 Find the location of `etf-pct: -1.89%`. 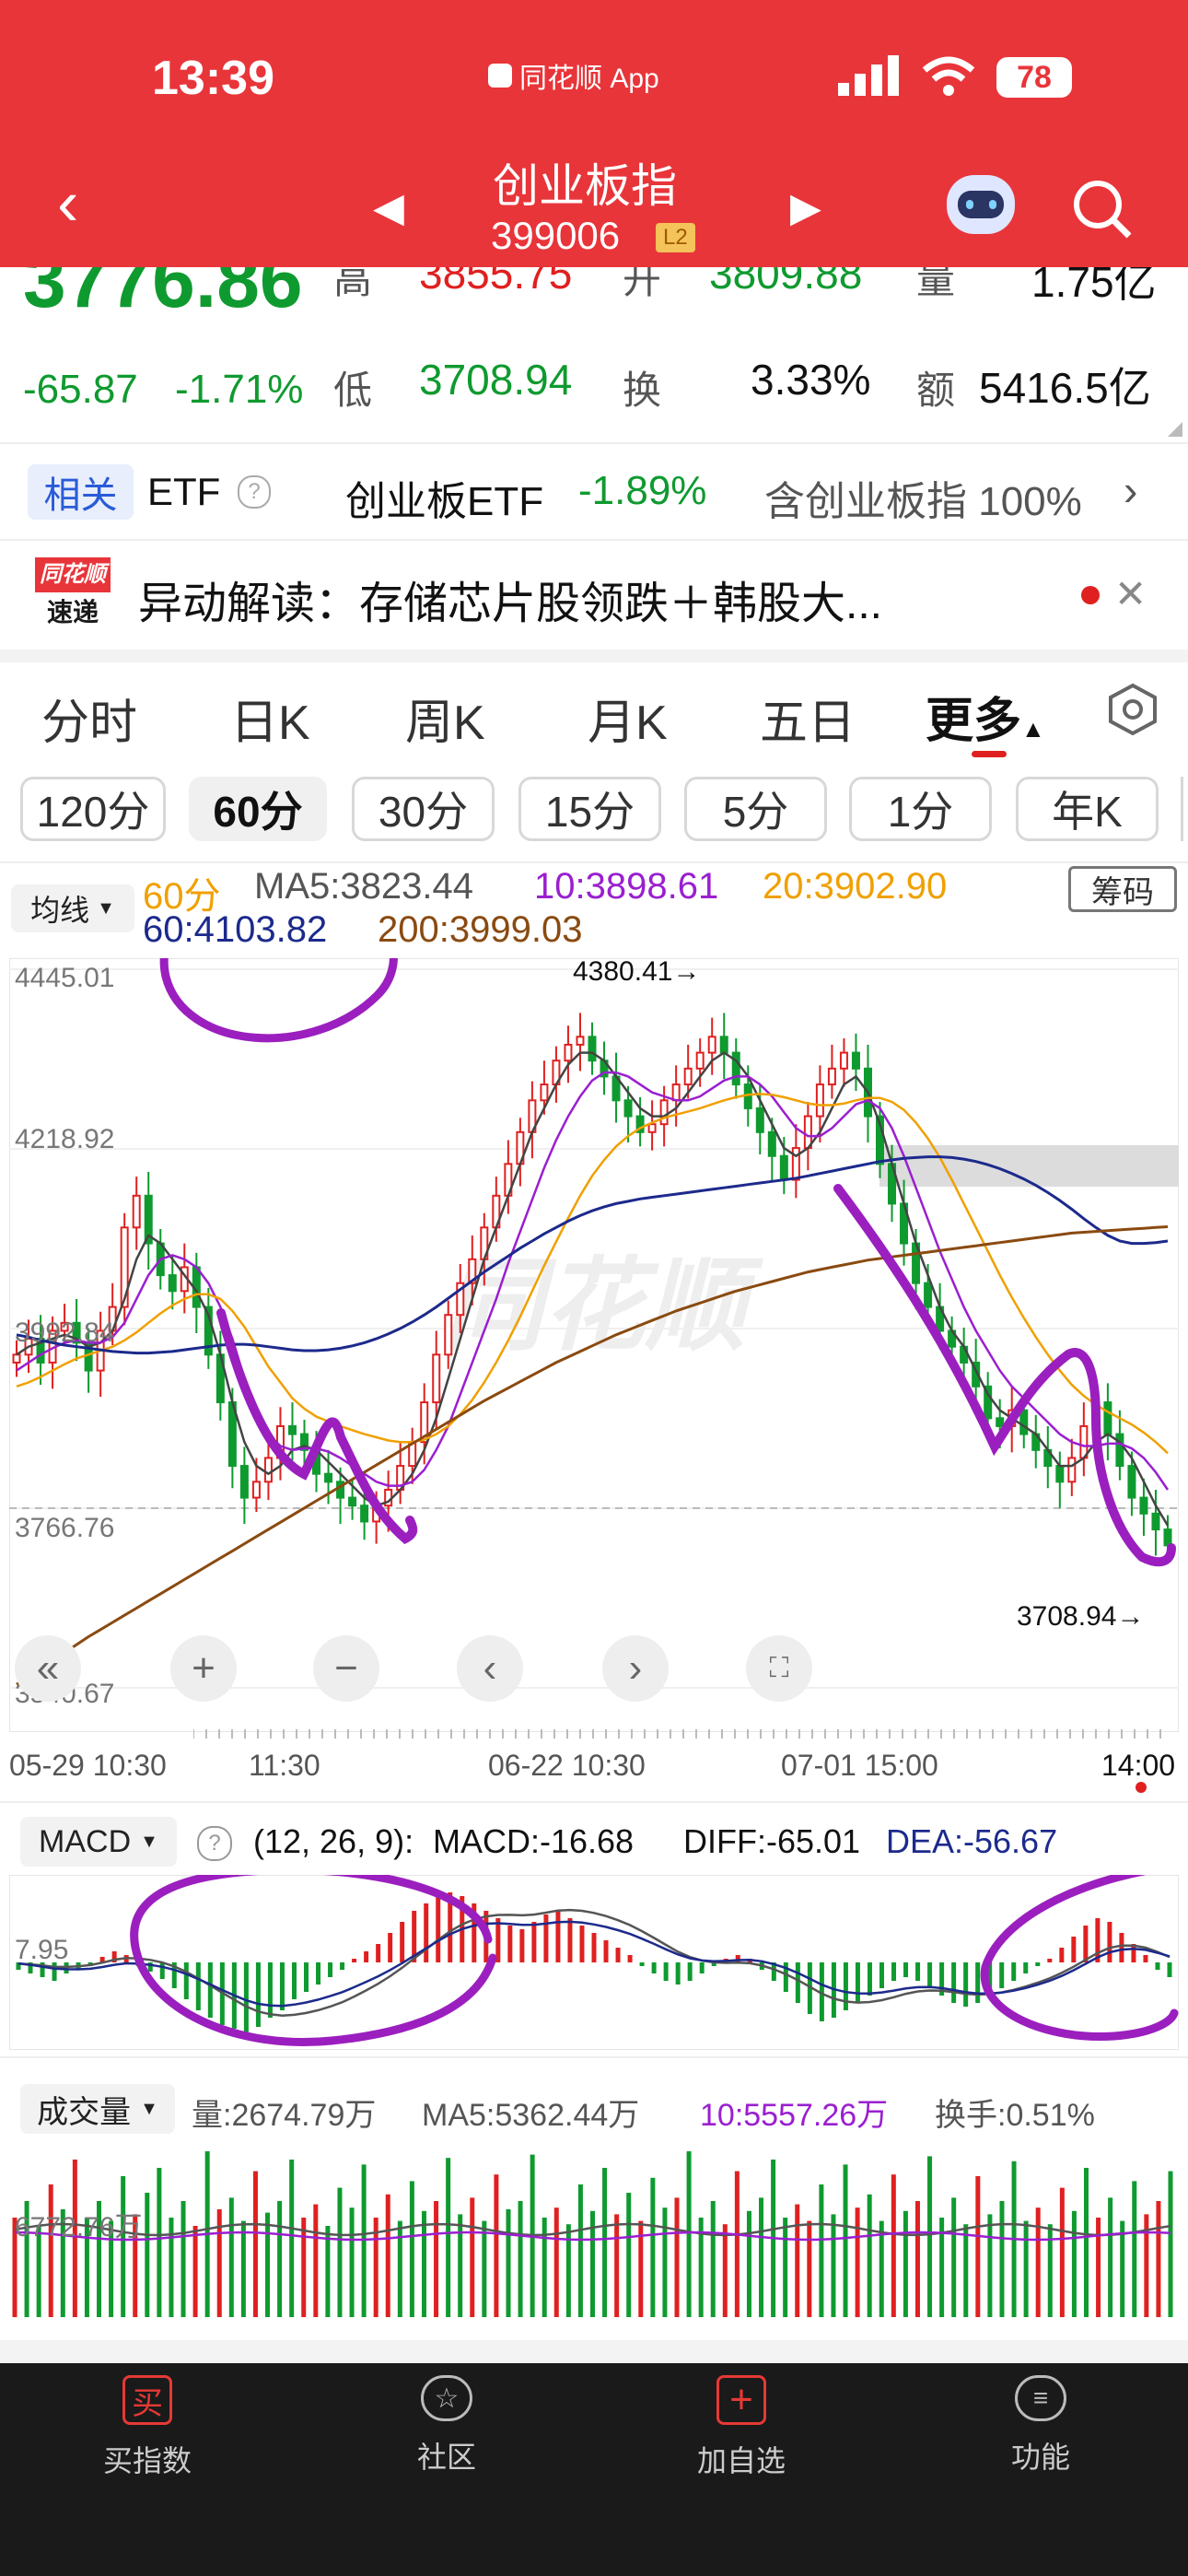

etf-pct: -1.89% is located at coordinates (642, 491).